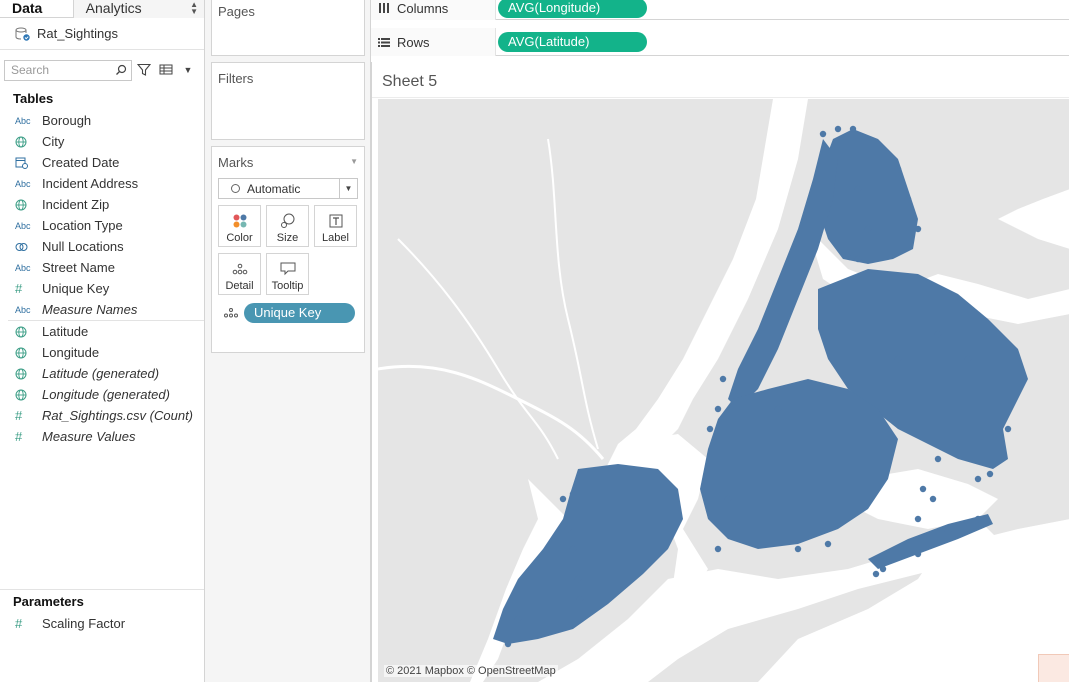 The image size is (1069, 682). What do you see at coordinates (102, 120) in the screenshot?
I see `field-borough: Abc Borough` at bounding box center [102, 120].